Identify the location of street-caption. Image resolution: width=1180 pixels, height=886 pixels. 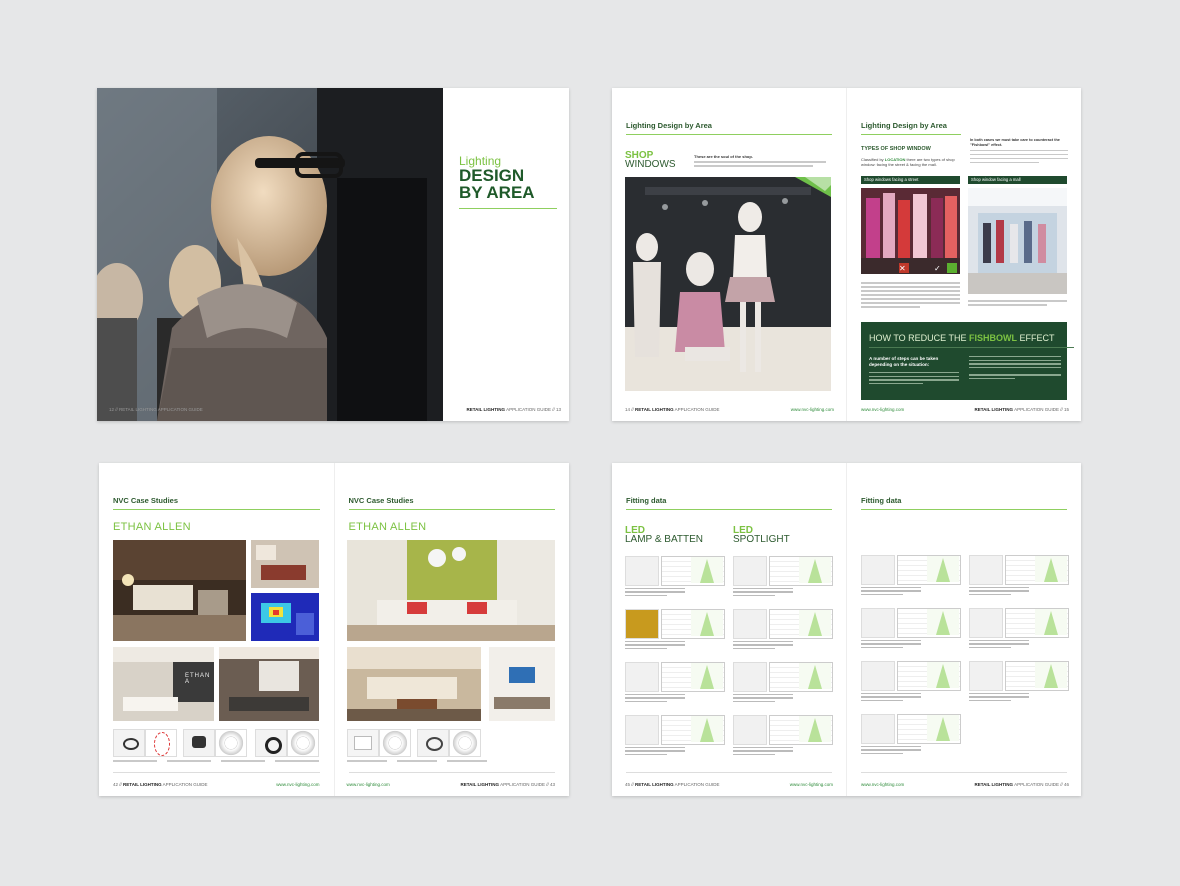
(910, 296).